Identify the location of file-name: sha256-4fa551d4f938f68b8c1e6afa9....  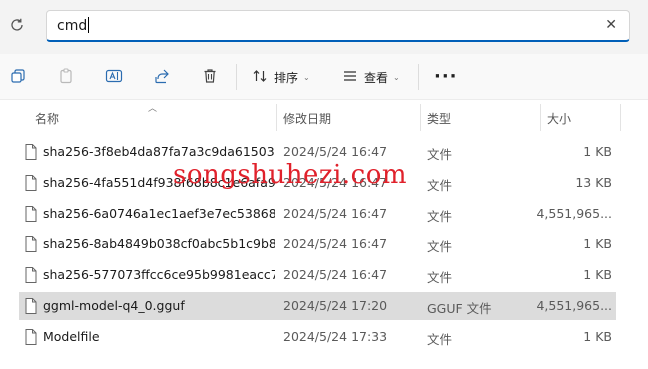
(159, 182).